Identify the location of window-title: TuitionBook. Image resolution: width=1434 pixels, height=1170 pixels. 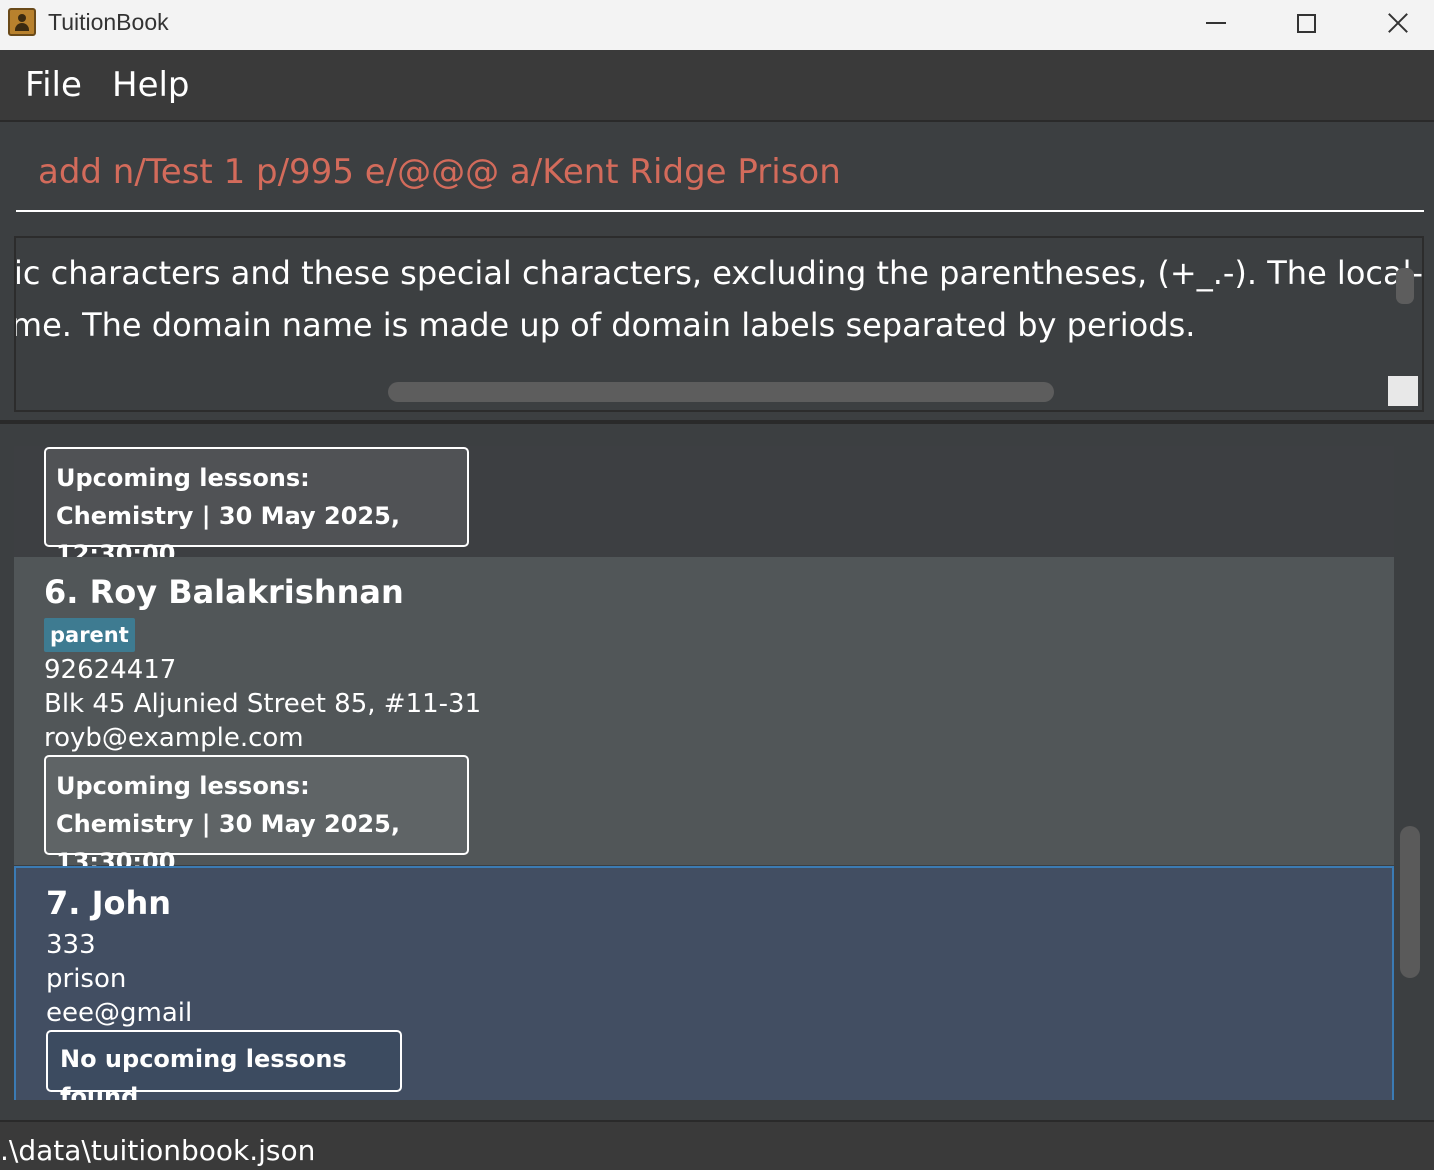
(108, 22).